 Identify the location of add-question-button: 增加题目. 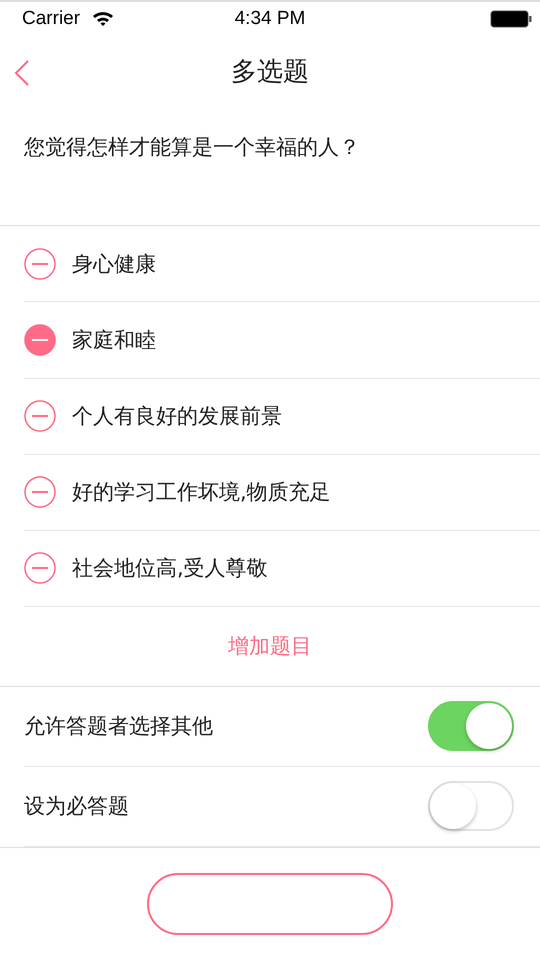
(270, 646).